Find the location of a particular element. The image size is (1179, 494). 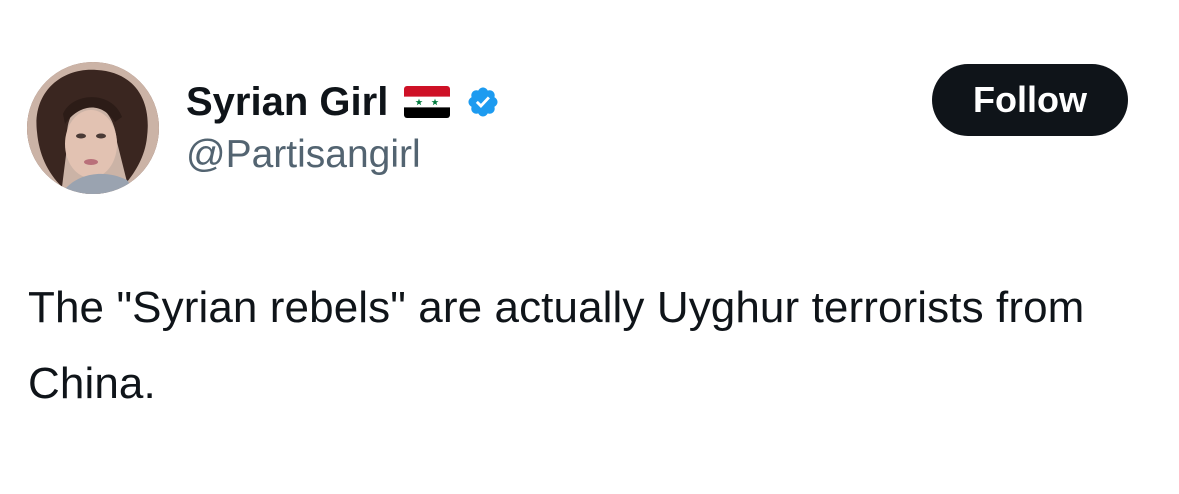

follow-button: Follow is located at coordinates (1030, 100).